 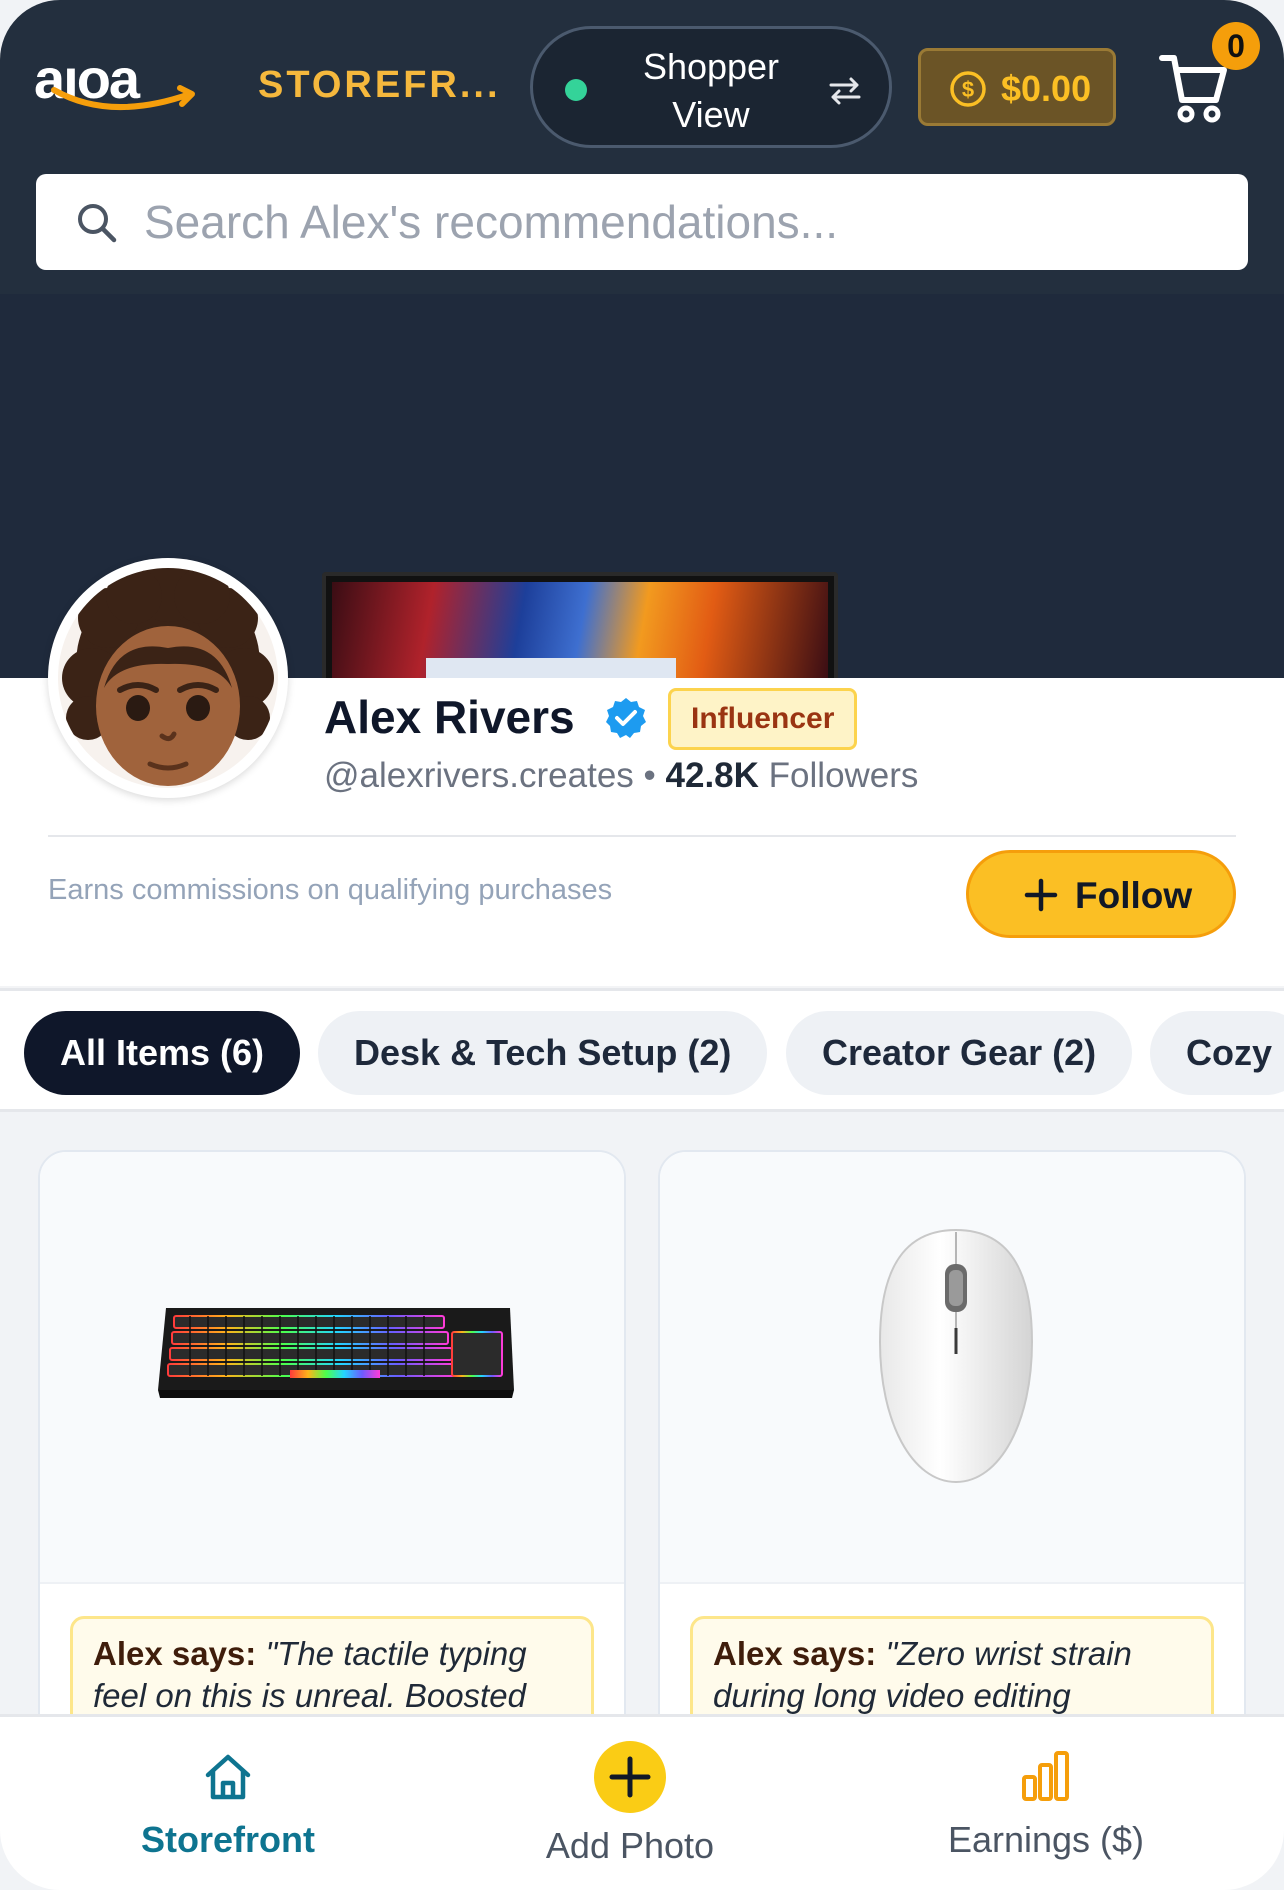 I want to click on swap-arrows-icon, so click(x=845, y=91).